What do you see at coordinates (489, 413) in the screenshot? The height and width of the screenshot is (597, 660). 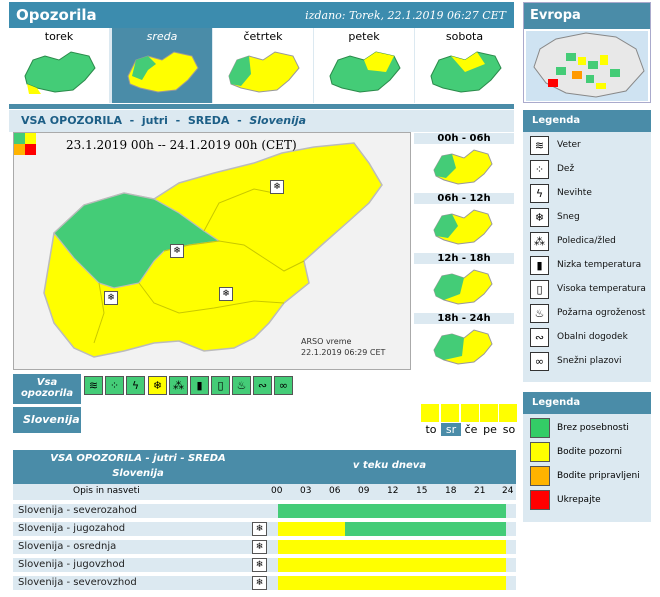 I see `day-color-pe` at bounding box center [489, 413].